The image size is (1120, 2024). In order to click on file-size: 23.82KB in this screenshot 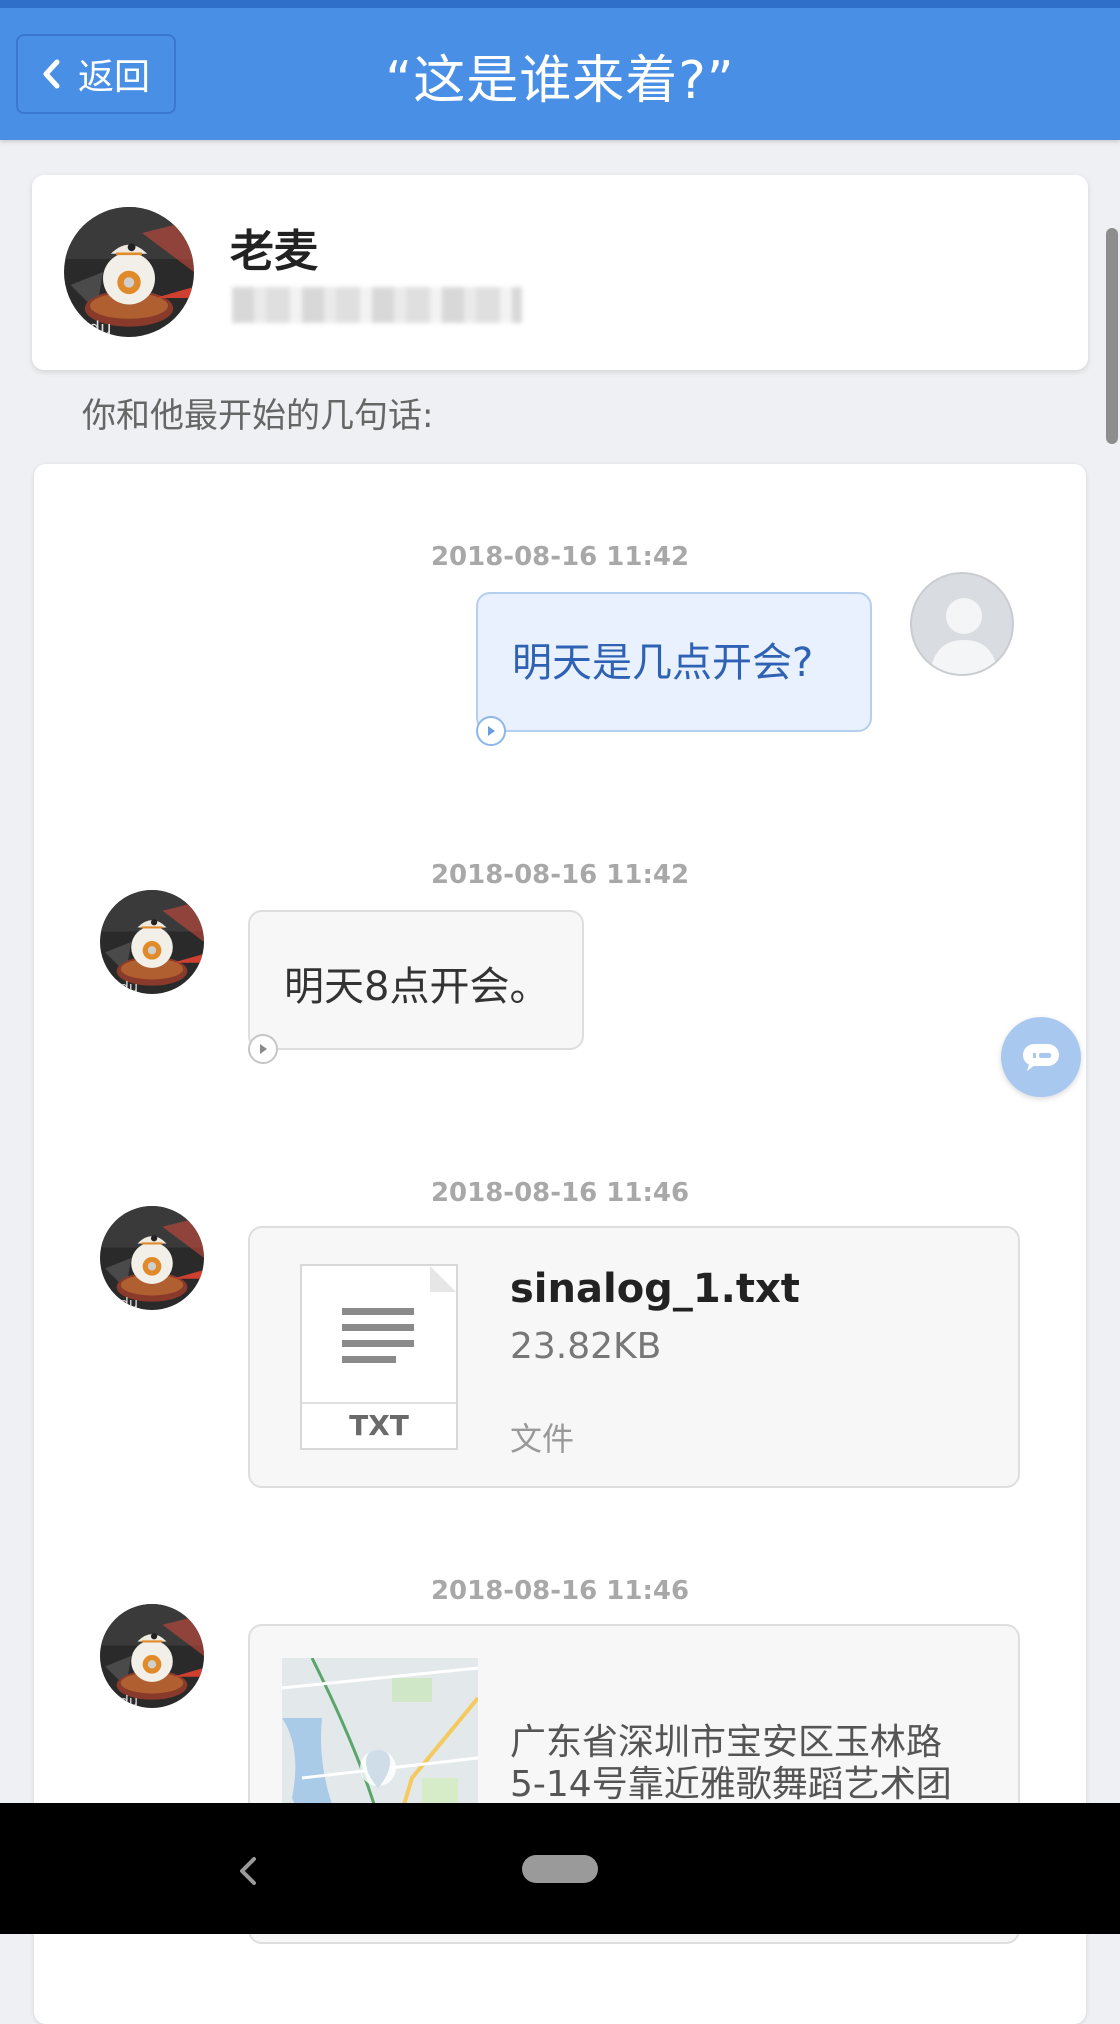, I will do `click(586, 1346)`.